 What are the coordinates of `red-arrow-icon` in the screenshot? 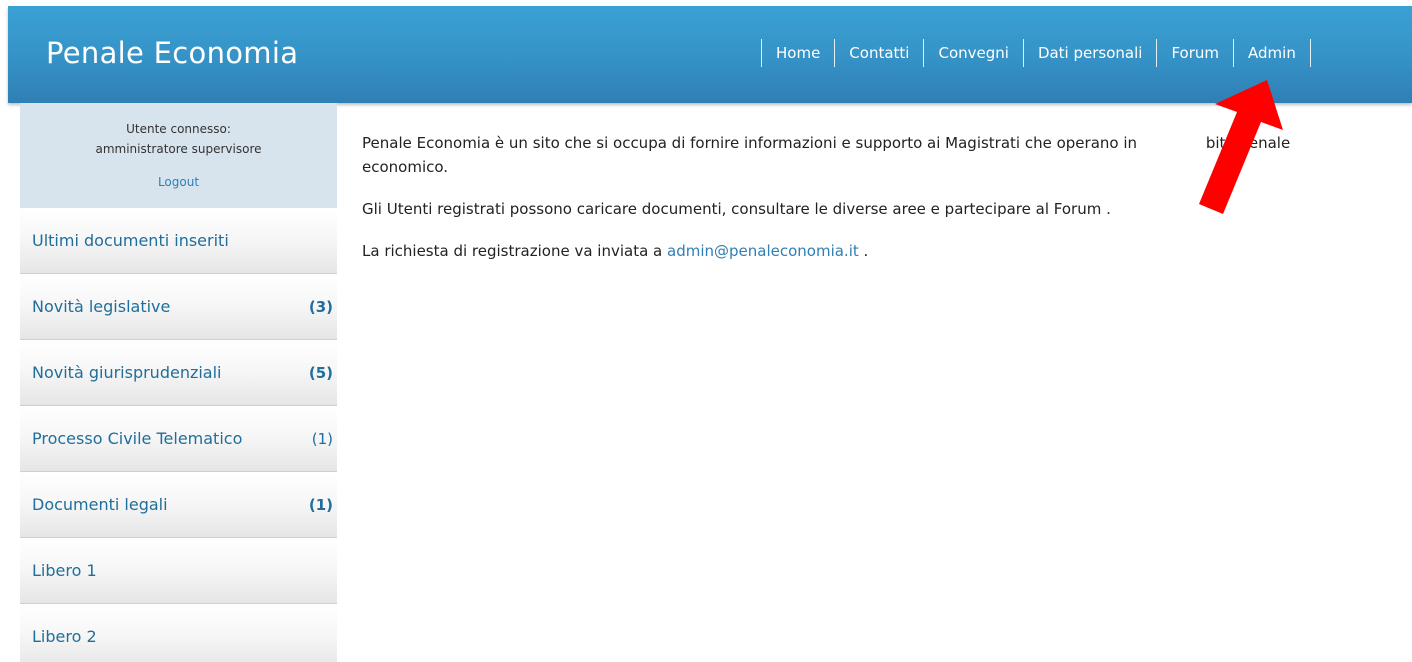 It's located at (1241, 147).